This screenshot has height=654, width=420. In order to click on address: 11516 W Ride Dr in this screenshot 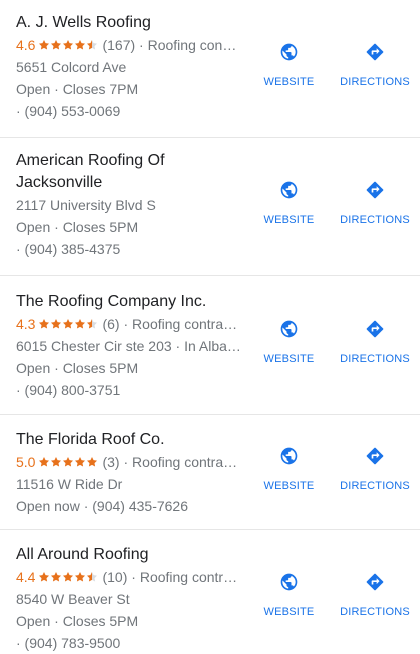, I will do `click(69, 484)`.